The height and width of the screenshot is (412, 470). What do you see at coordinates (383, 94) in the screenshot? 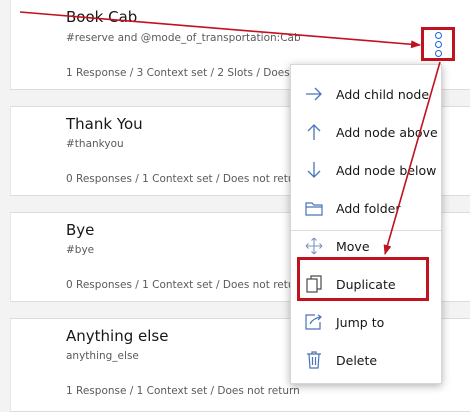
I see `menu-item-label: Add child node` at bounding box center [383, 94].